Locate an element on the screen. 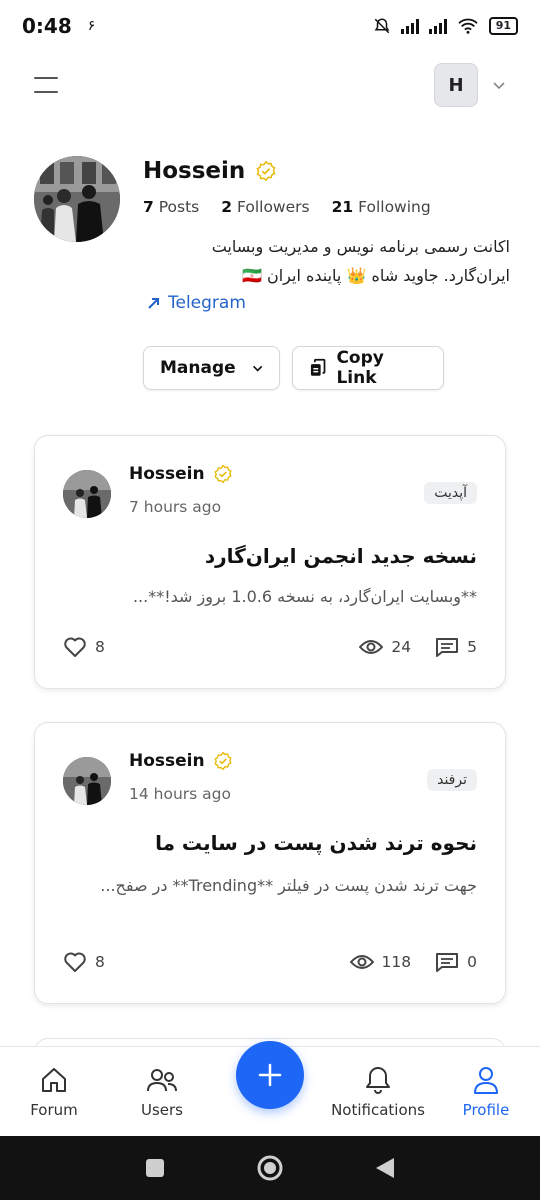 The image size is (540, 1200). bio-line-2: ایران‌گارد. جاوید شاه 👑 پاینده ایران 🇮🇷 is located at coordinates (375, 275).